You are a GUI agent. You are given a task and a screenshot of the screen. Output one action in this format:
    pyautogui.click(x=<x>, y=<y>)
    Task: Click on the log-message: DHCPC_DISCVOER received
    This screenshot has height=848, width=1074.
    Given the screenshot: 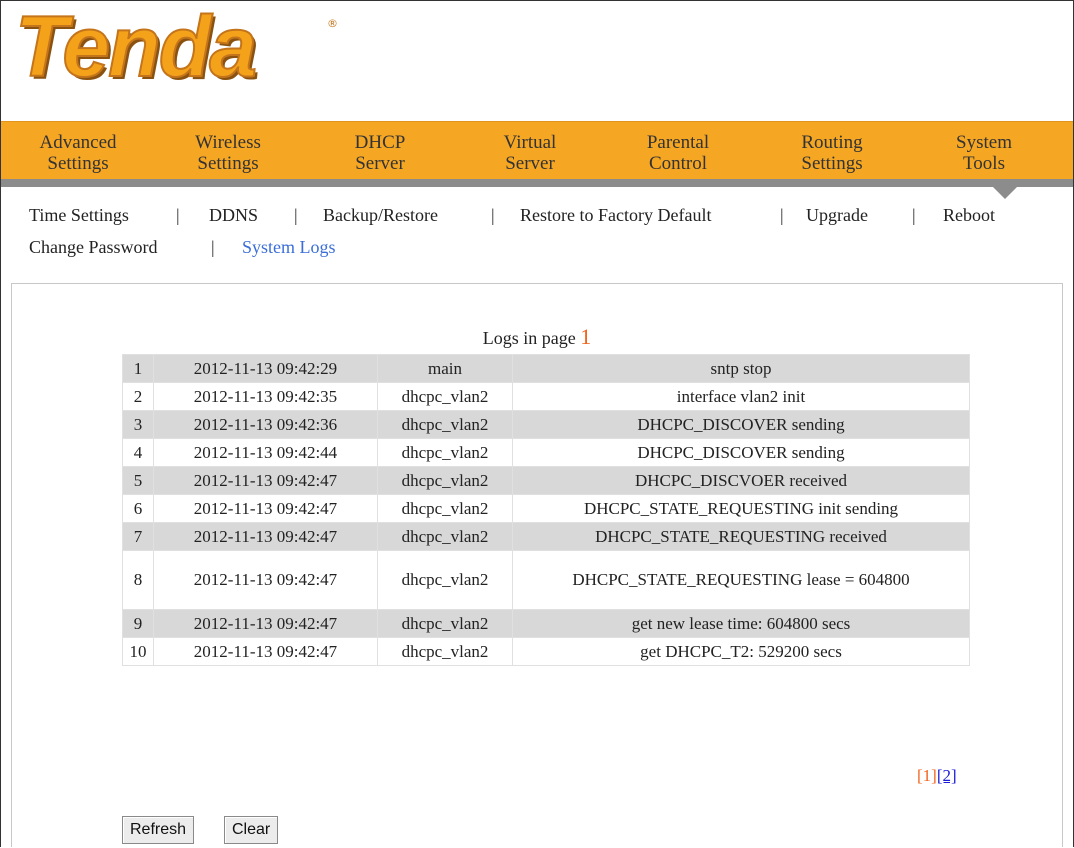 What is the action you would take?
    pyautogui.click(x=741, y=480)
    